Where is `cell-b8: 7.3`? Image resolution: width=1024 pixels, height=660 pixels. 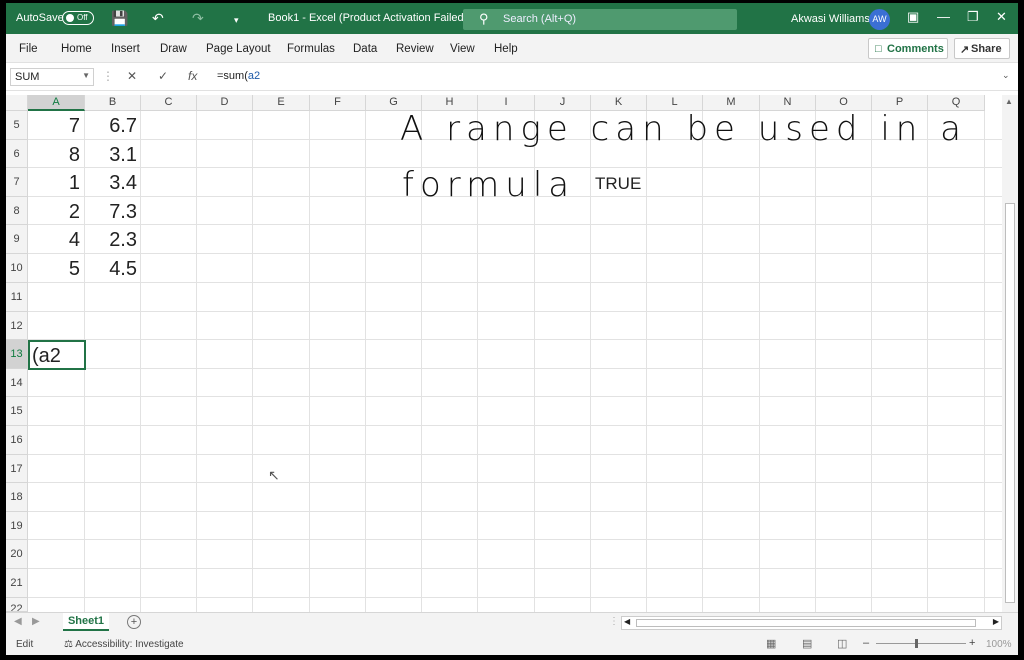 cell-b8: 7.3 is located at coordinates (111, 212).